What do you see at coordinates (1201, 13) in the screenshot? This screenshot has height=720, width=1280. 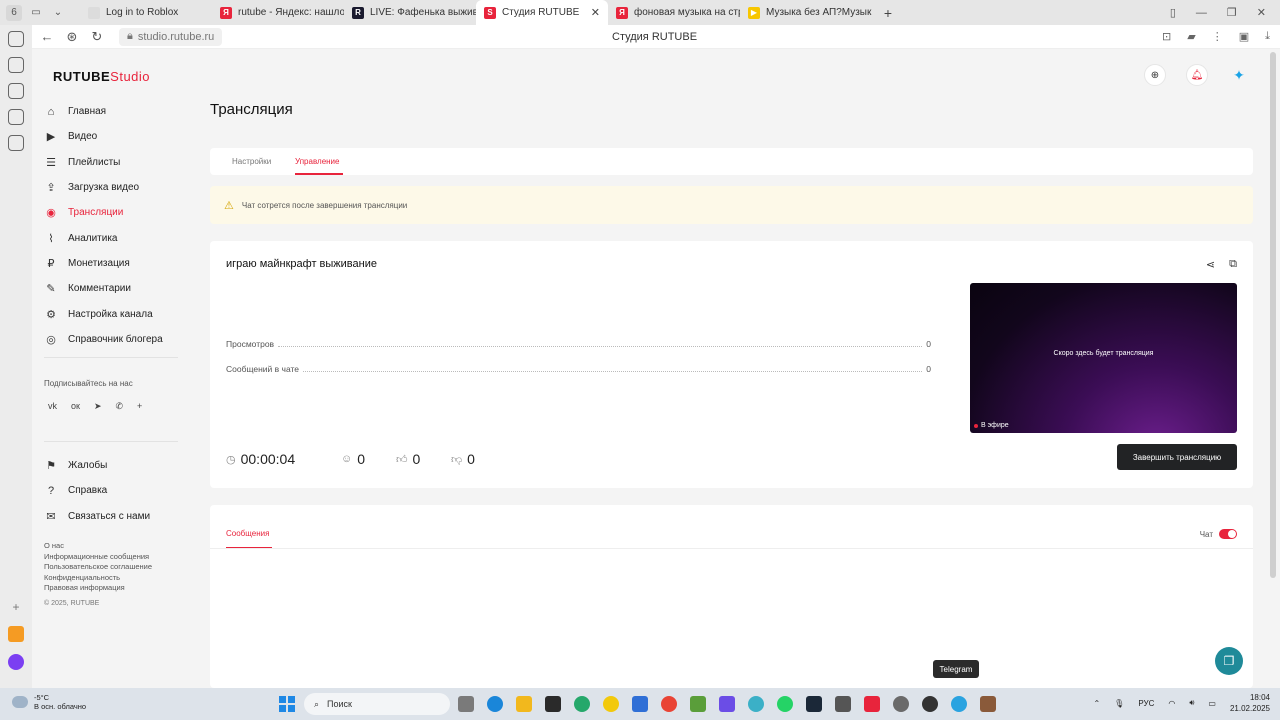 I see `minimize-icon: —` at bounding box center [1201, 13].